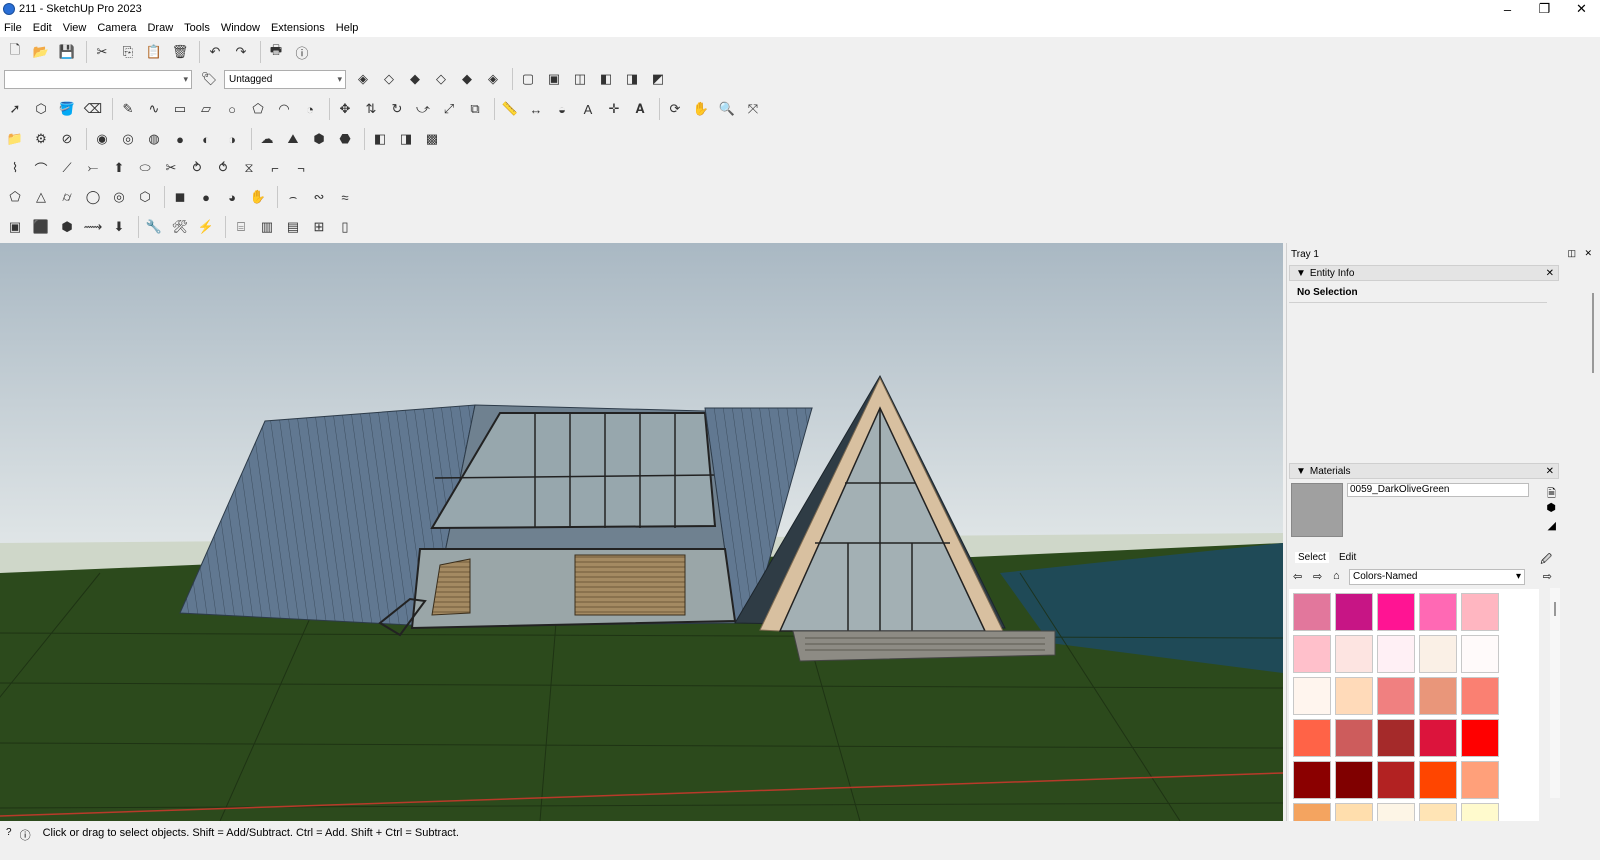 The width and height of the screenshot is (1600, 860). Describe the element at coordinates (223, 168) in the screenshot. I see `sweep-icon: ⥀` at that location.